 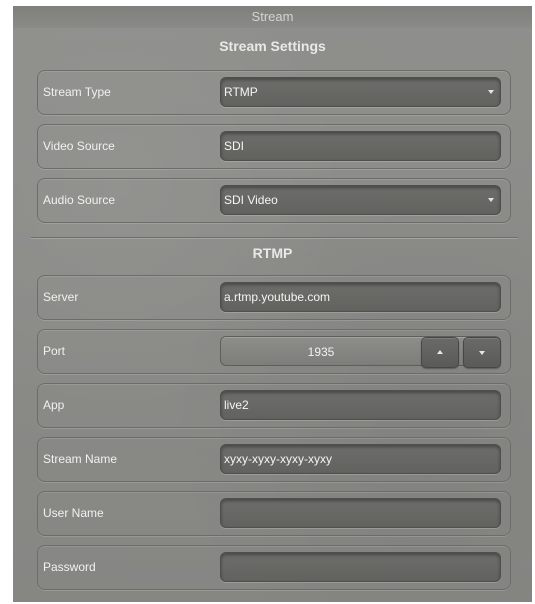 What do you see at coordinates (79, 200) in the screenshot?
I see `audio-source-label: Audio Source` at bounding box center [79, 200].